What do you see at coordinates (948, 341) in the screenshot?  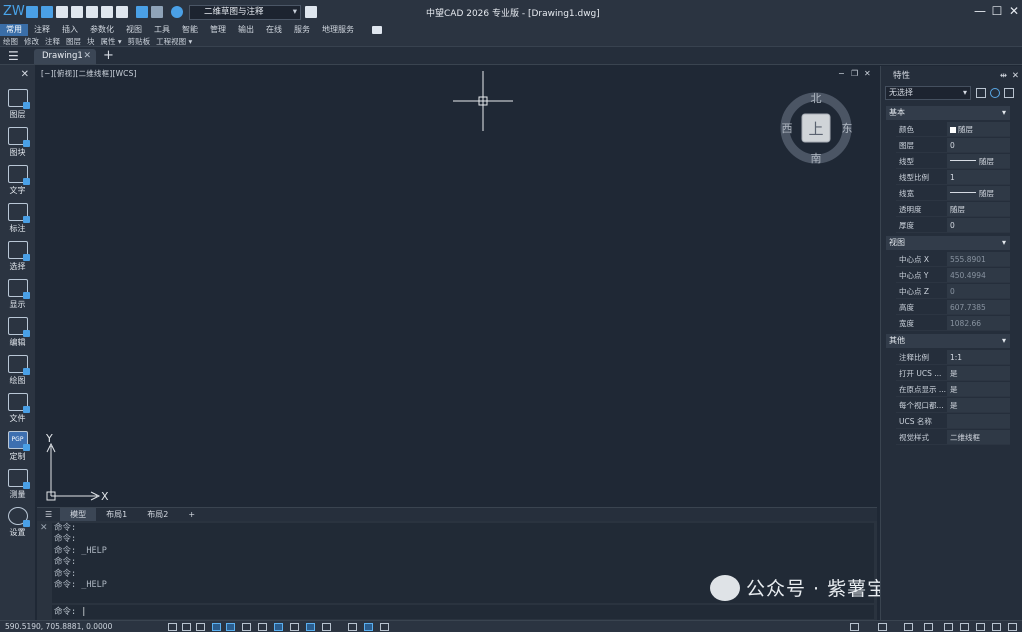 I see `section-misc: 其他` at bounding box center [948, 341].